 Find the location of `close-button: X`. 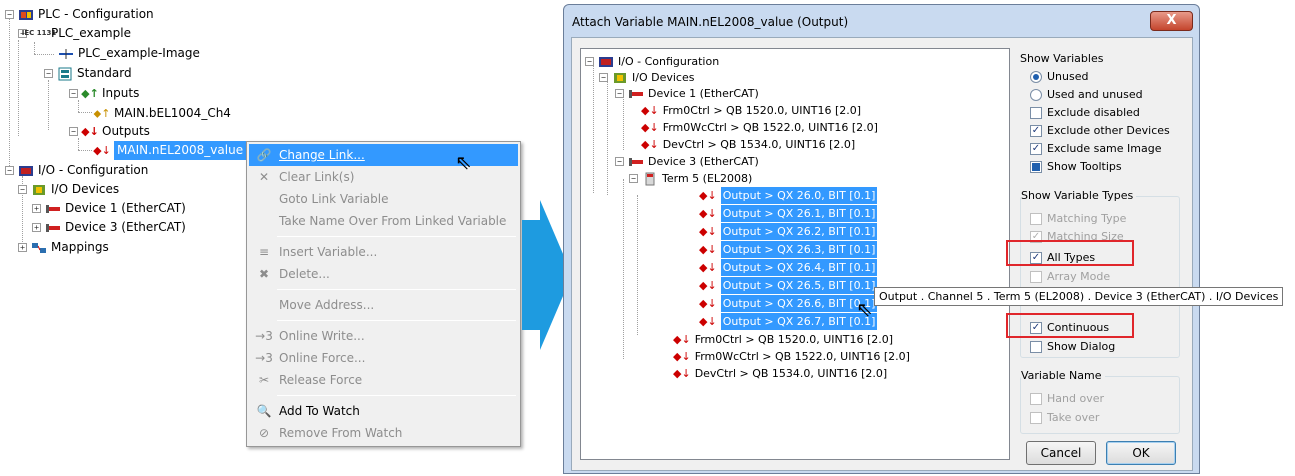

close-button: X is located at coordinates (1171, 21).